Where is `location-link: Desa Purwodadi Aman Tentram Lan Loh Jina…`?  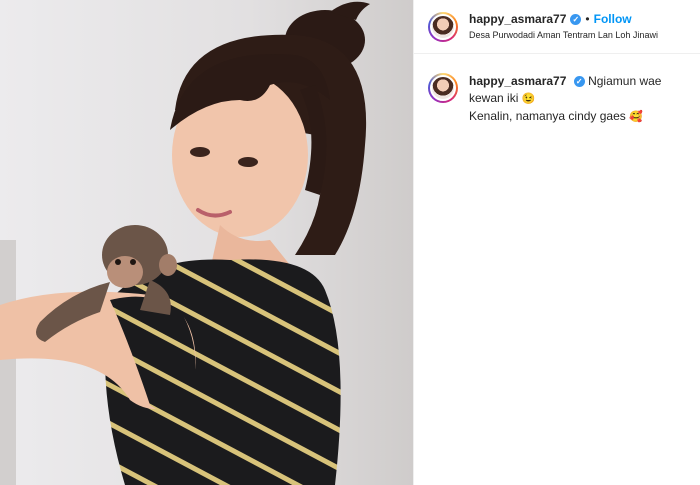
location-link: Desa Purwodadi Aman Tentram Lan Loh Jina… is located at coordinates (563, 35).